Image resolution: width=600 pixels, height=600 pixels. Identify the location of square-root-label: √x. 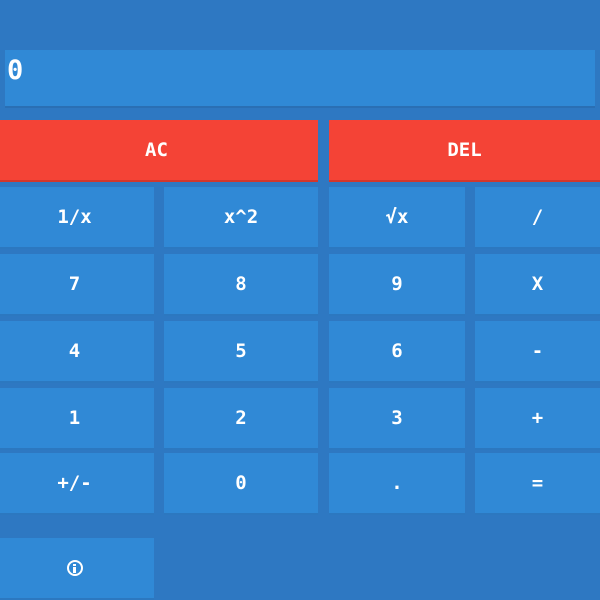
(397, 217).